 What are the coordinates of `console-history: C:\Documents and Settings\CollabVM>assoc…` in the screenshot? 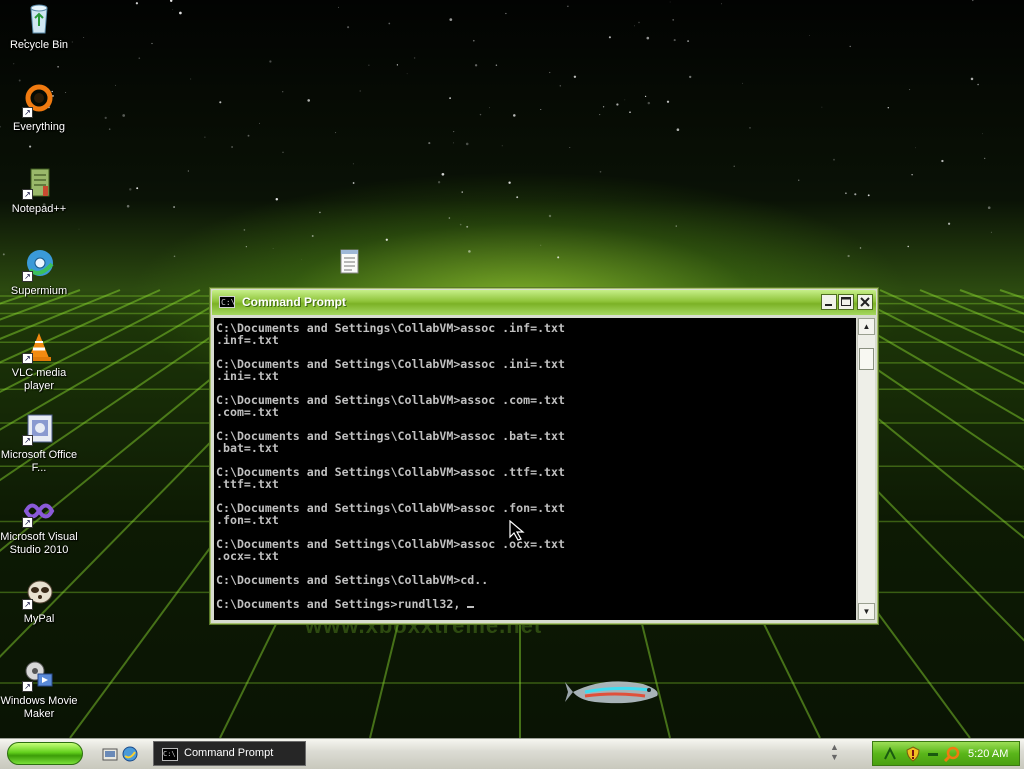 It's located at (390, 454).